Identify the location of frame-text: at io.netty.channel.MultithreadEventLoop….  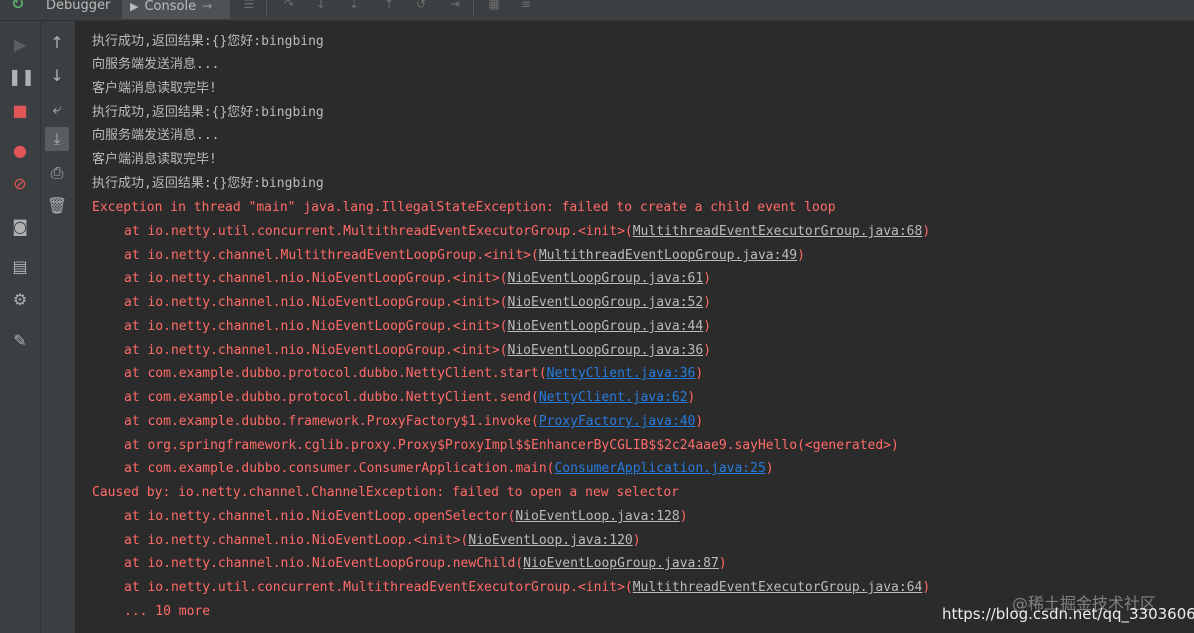
(331, 255).